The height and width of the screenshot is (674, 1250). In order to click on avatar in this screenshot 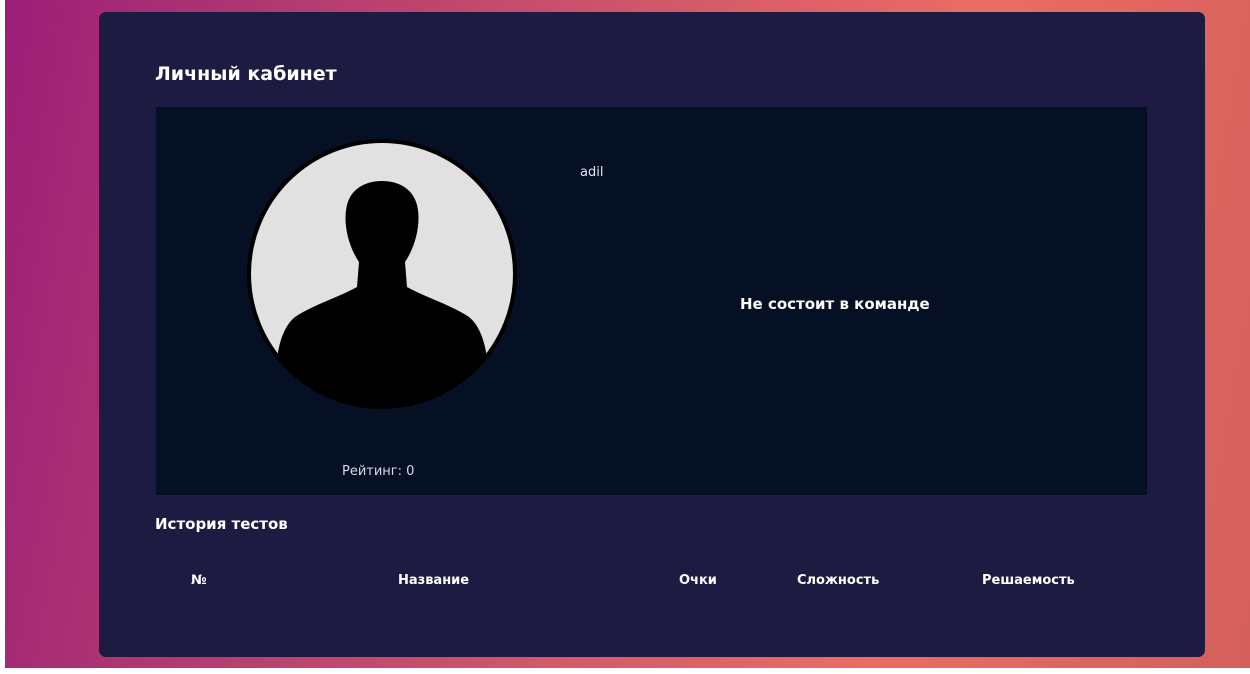, I will do `click(382, 274)`.